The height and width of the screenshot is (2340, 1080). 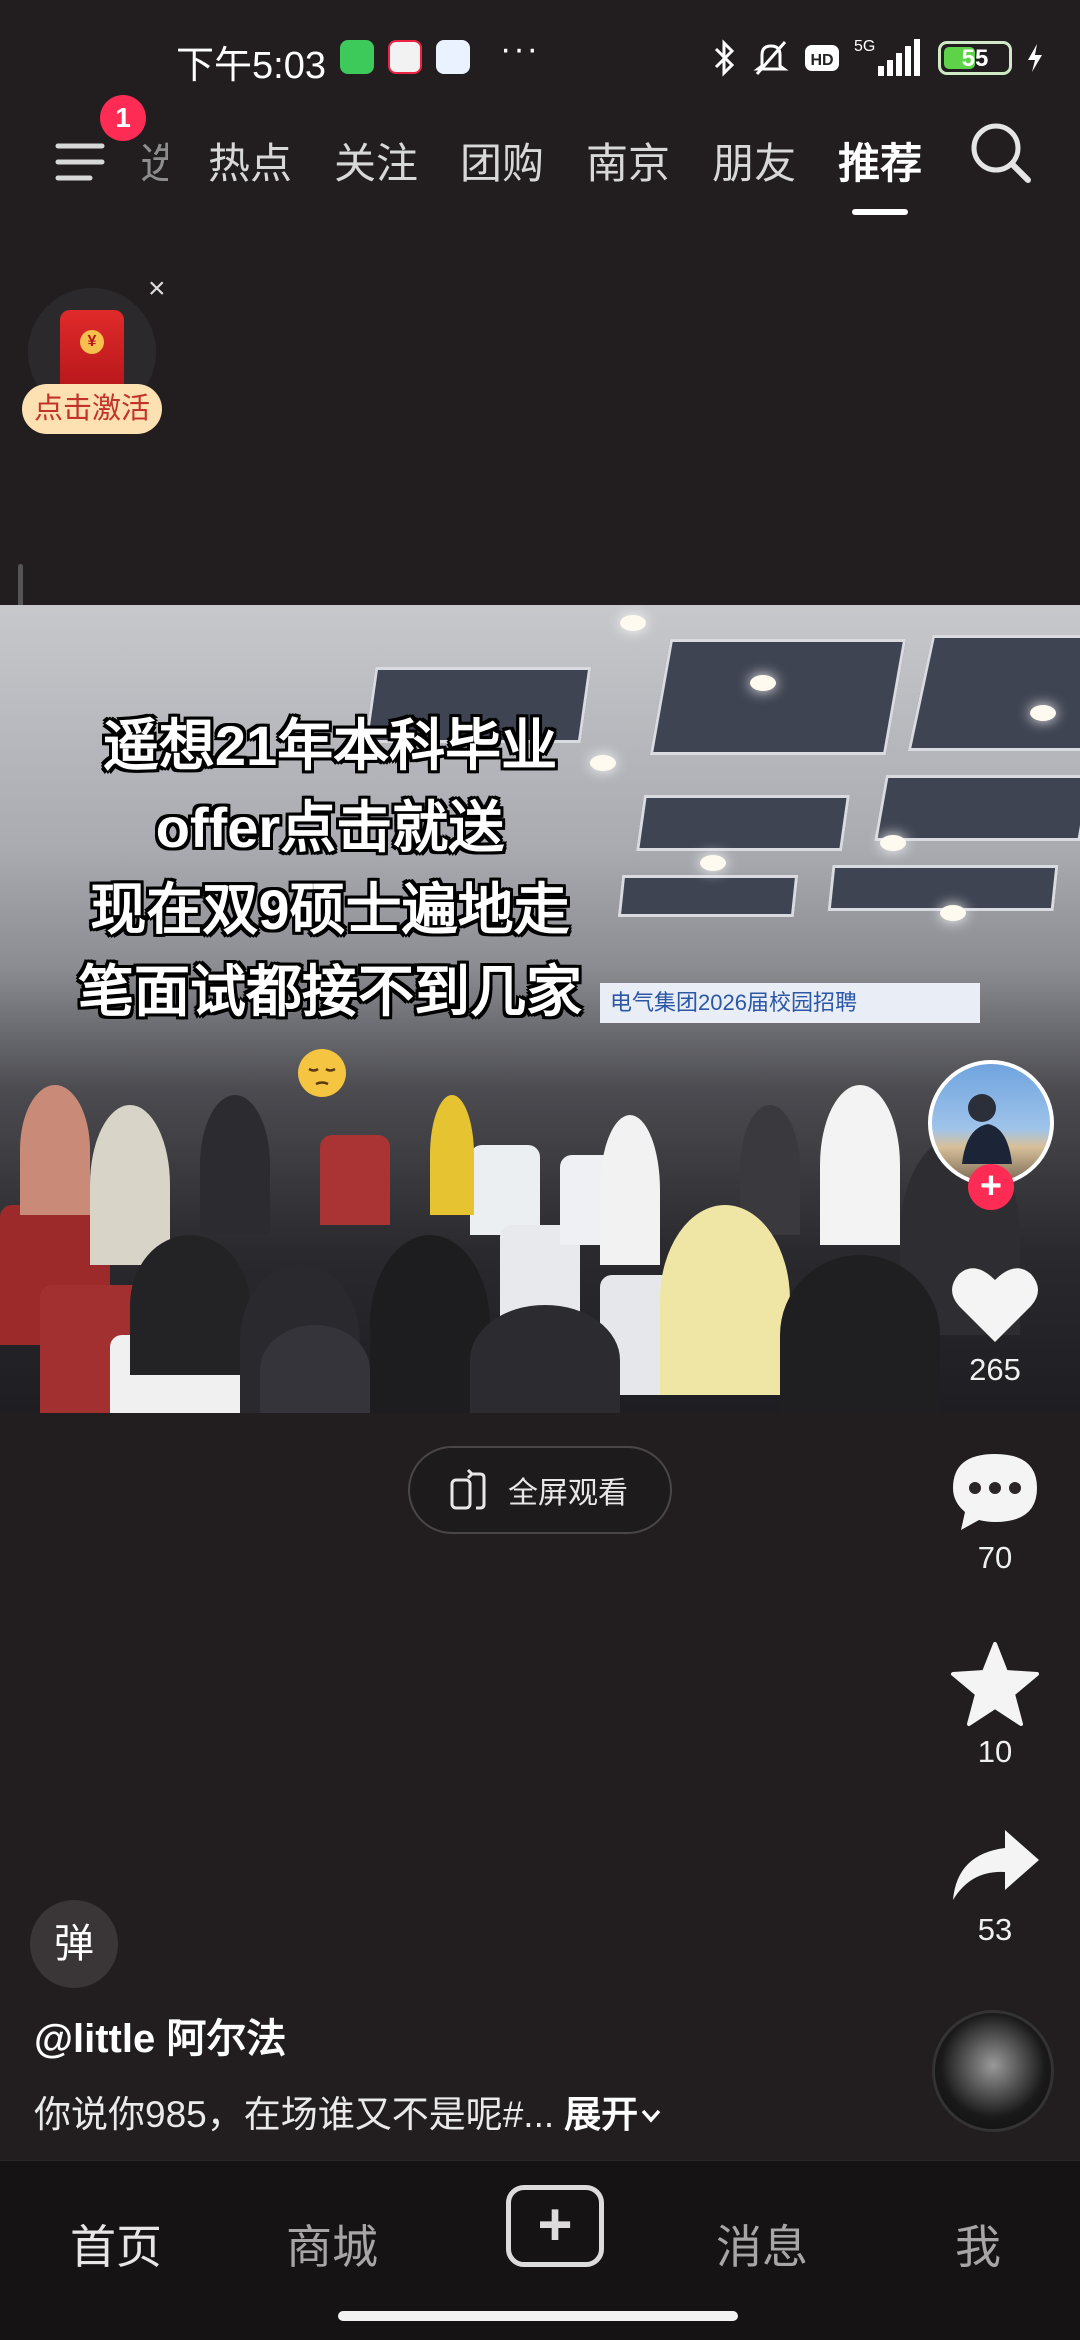 What do you see at coordinates (995, 1492) in the screenshot?
I see `comment-icon` at bounding box center [995, 1492].